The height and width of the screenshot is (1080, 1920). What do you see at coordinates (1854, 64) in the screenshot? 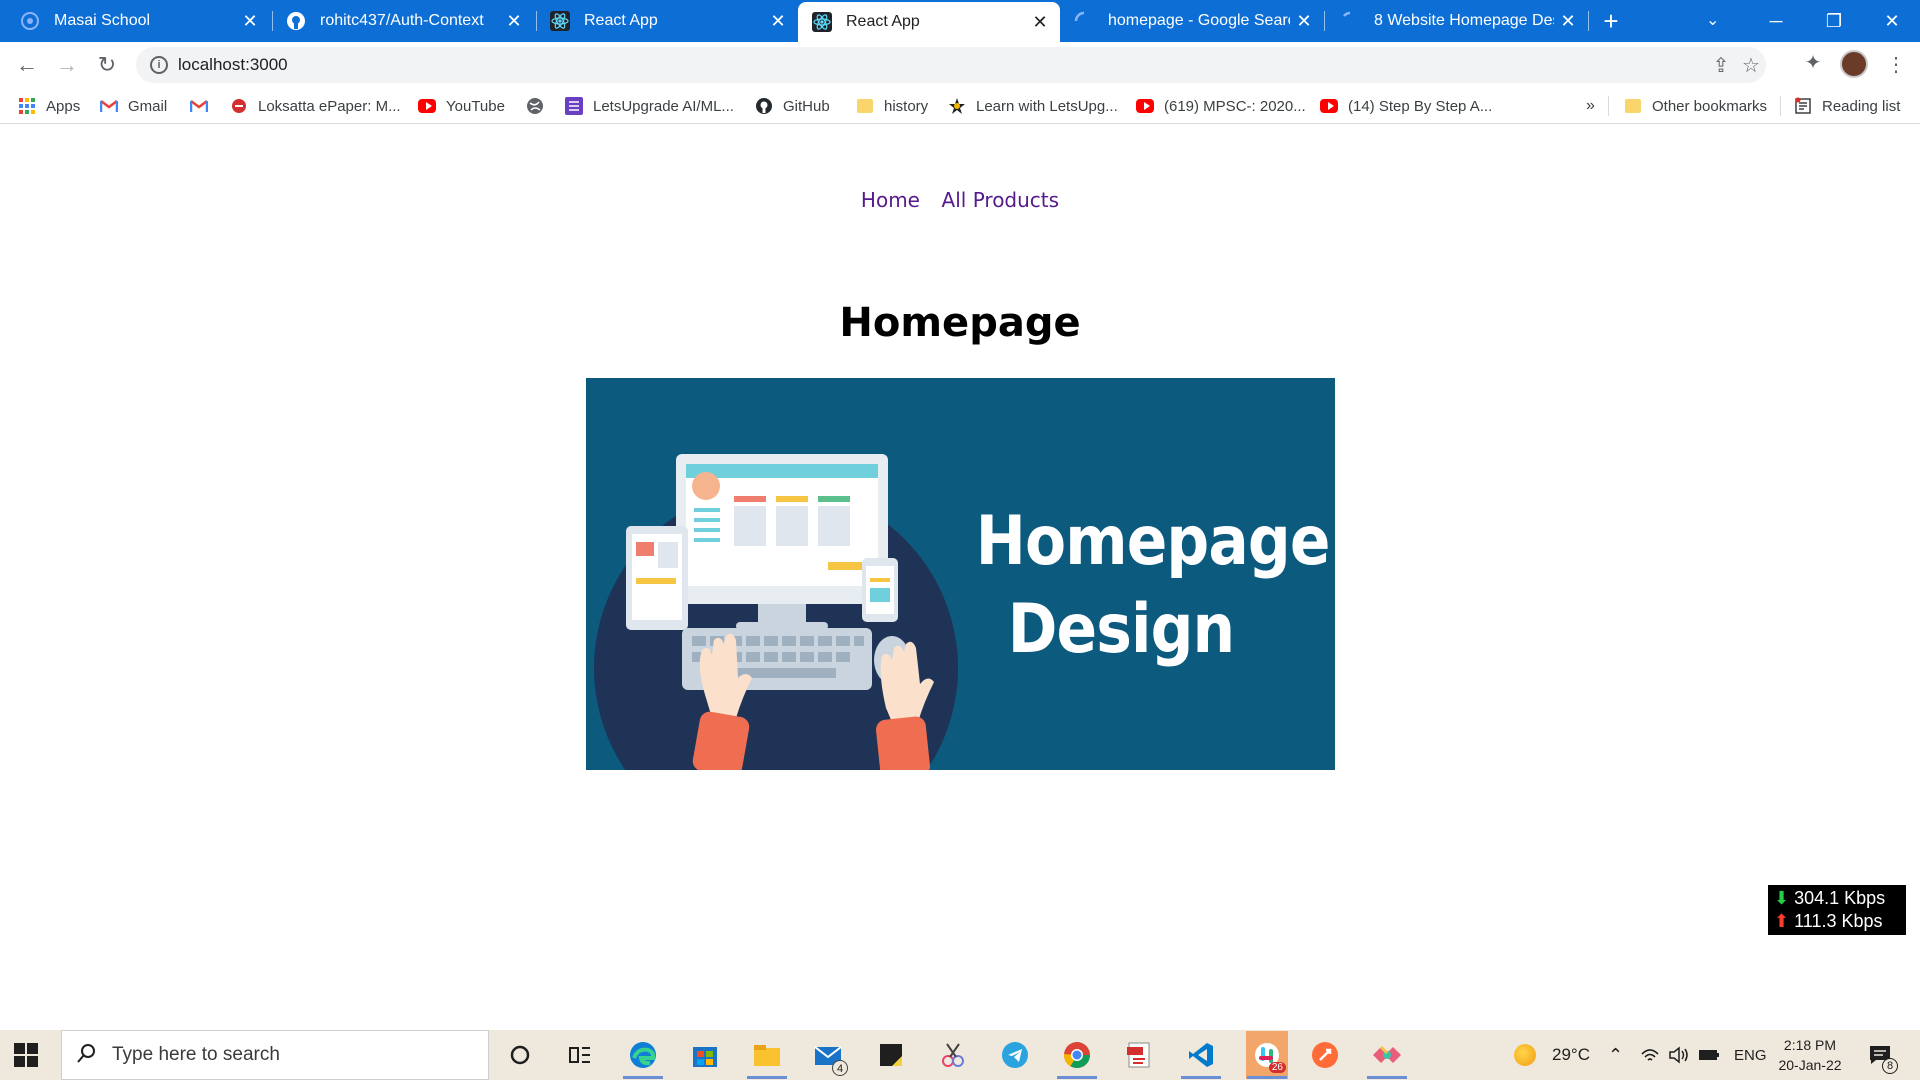
I see `avatar` at bounding box center [1854, 64].